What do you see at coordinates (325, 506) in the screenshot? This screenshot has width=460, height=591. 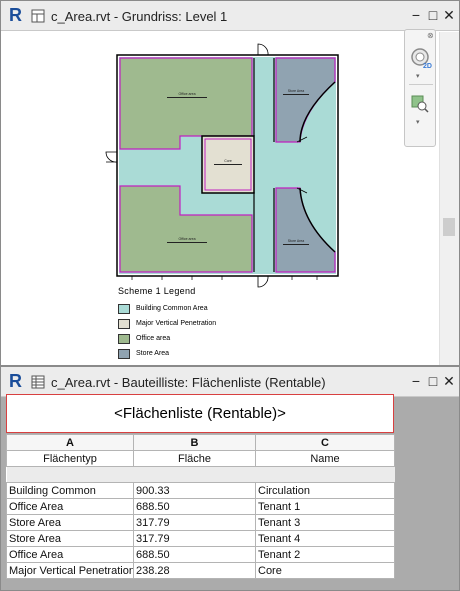 I see `cell-name: Tenant 1` at bounding box center [325, 506].